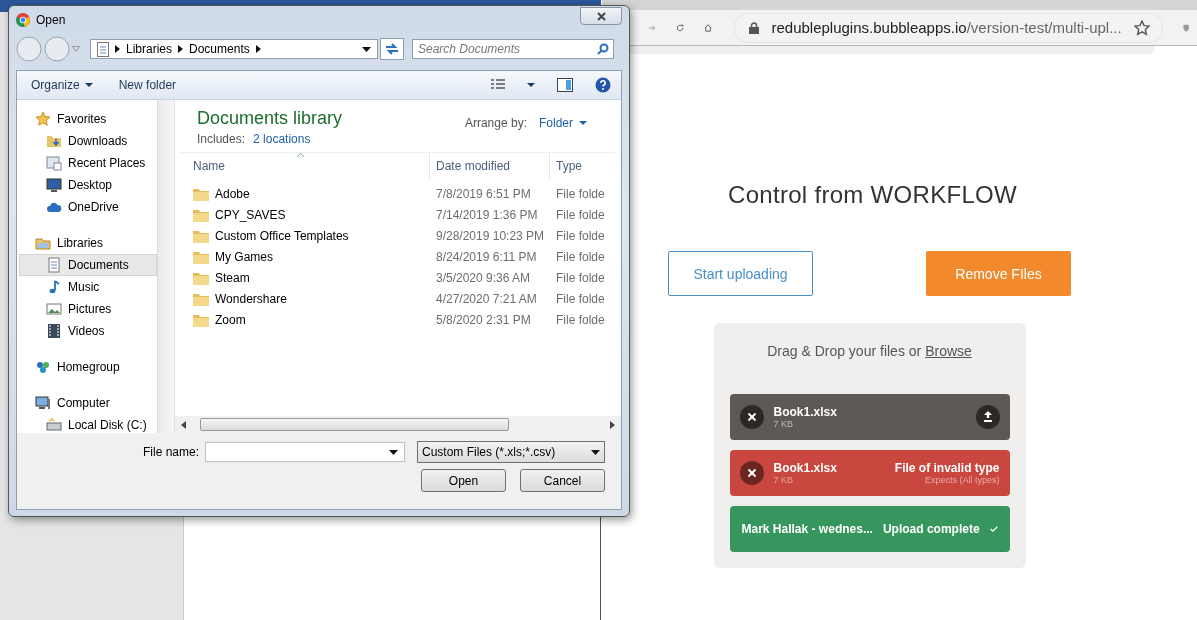  What do you see at coordinates (603, 49) in the screenshot?
I see `search-icon` at bounding box center [603, 49].